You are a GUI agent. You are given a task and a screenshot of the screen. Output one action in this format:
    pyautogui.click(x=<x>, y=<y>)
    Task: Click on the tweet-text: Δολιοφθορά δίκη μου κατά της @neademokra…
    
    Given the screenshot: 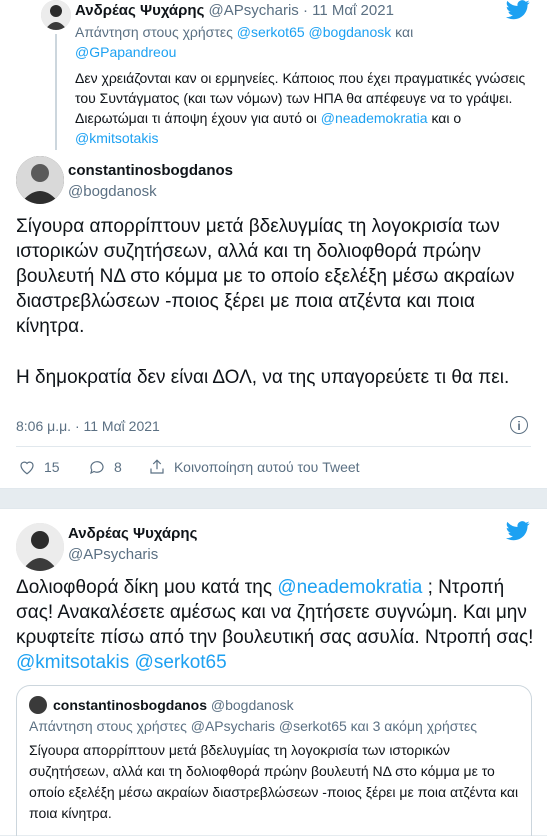 What is the action you would take?
    pyautogui.click(x=276, y=625)
    